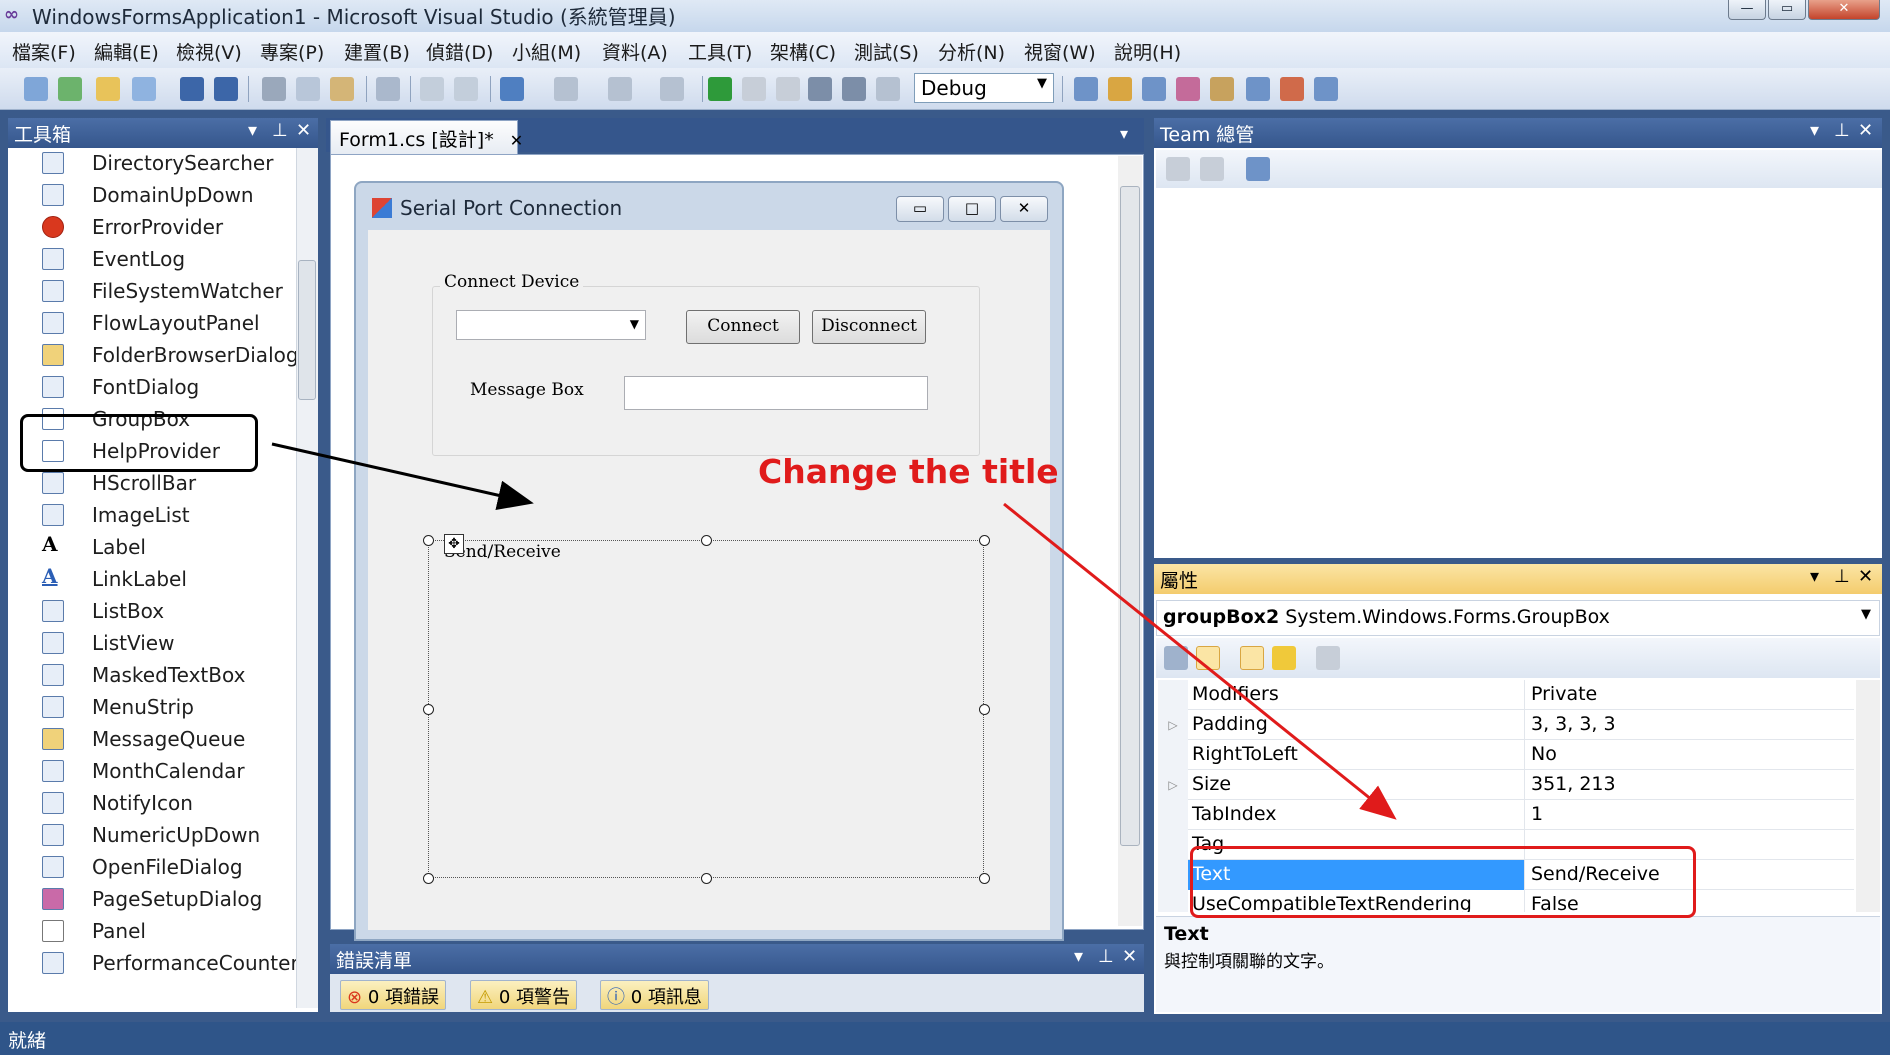  What do you see at coordinates (720, 89) in the screenshot?
I see `start-debugging-icon` at bounding box center [720, 89].